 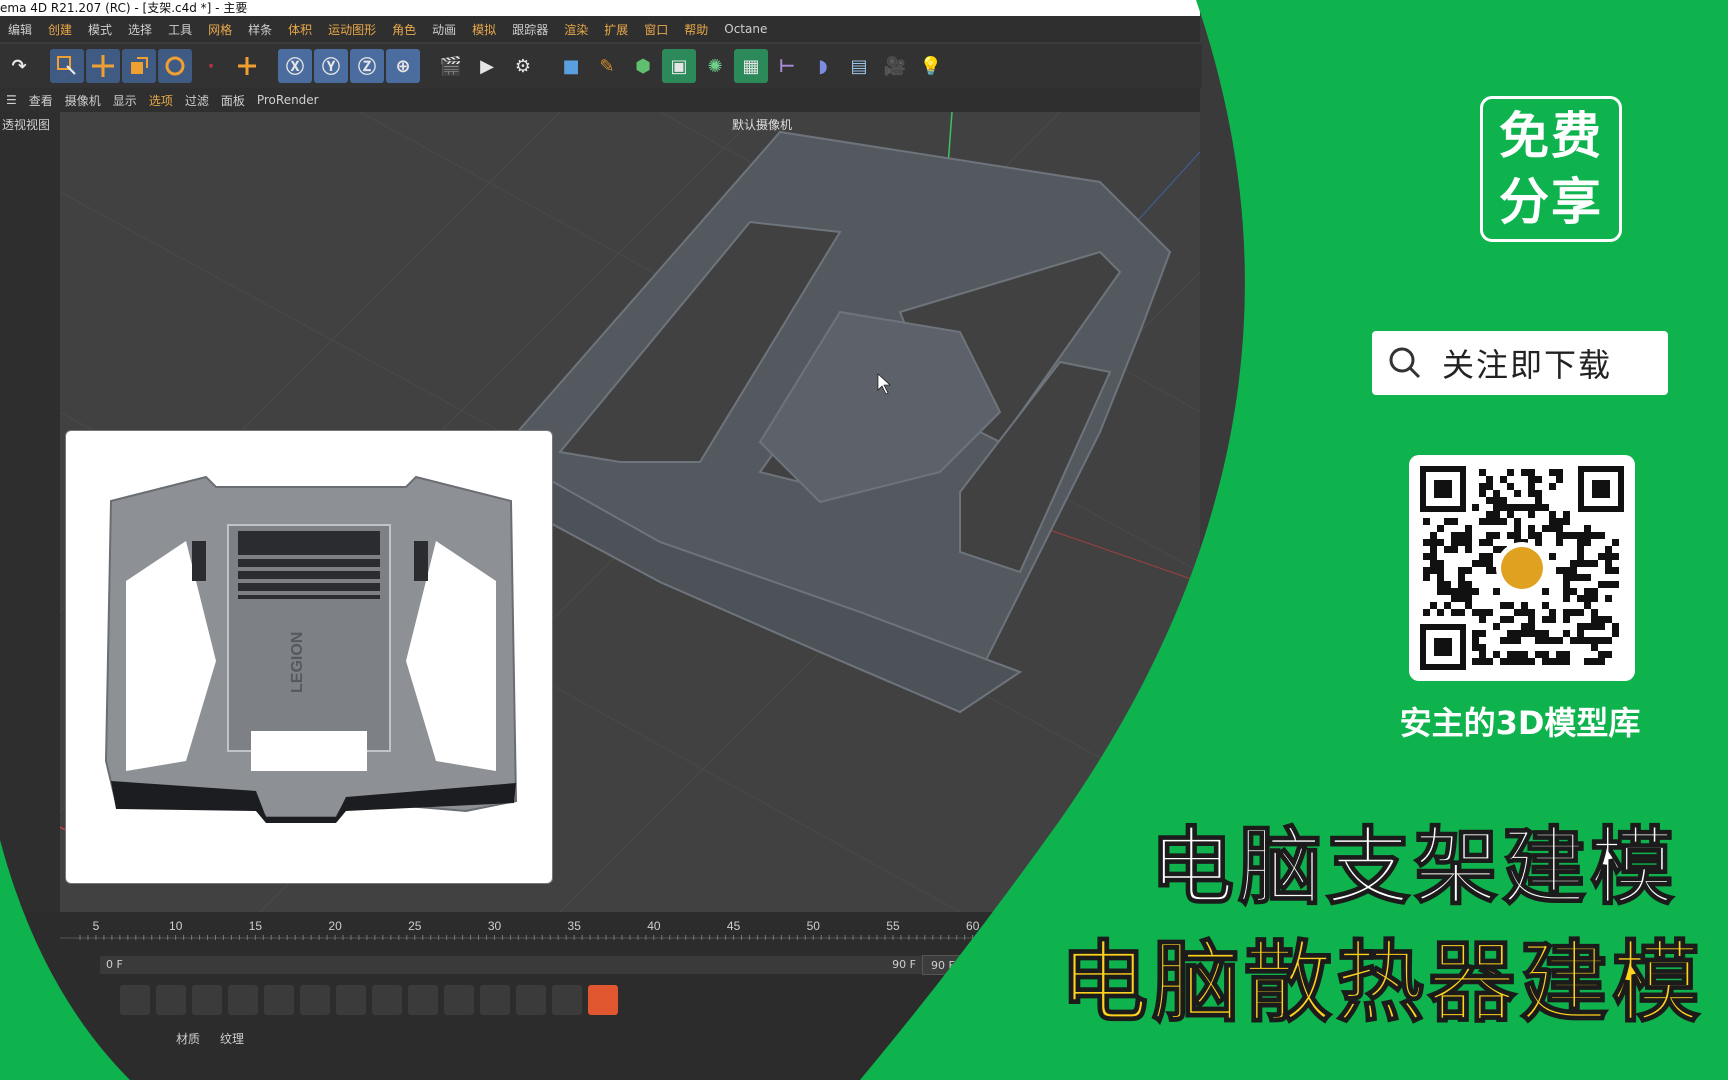 I want to click on badge-line-2: 分享, so click(x=1551, y=202).